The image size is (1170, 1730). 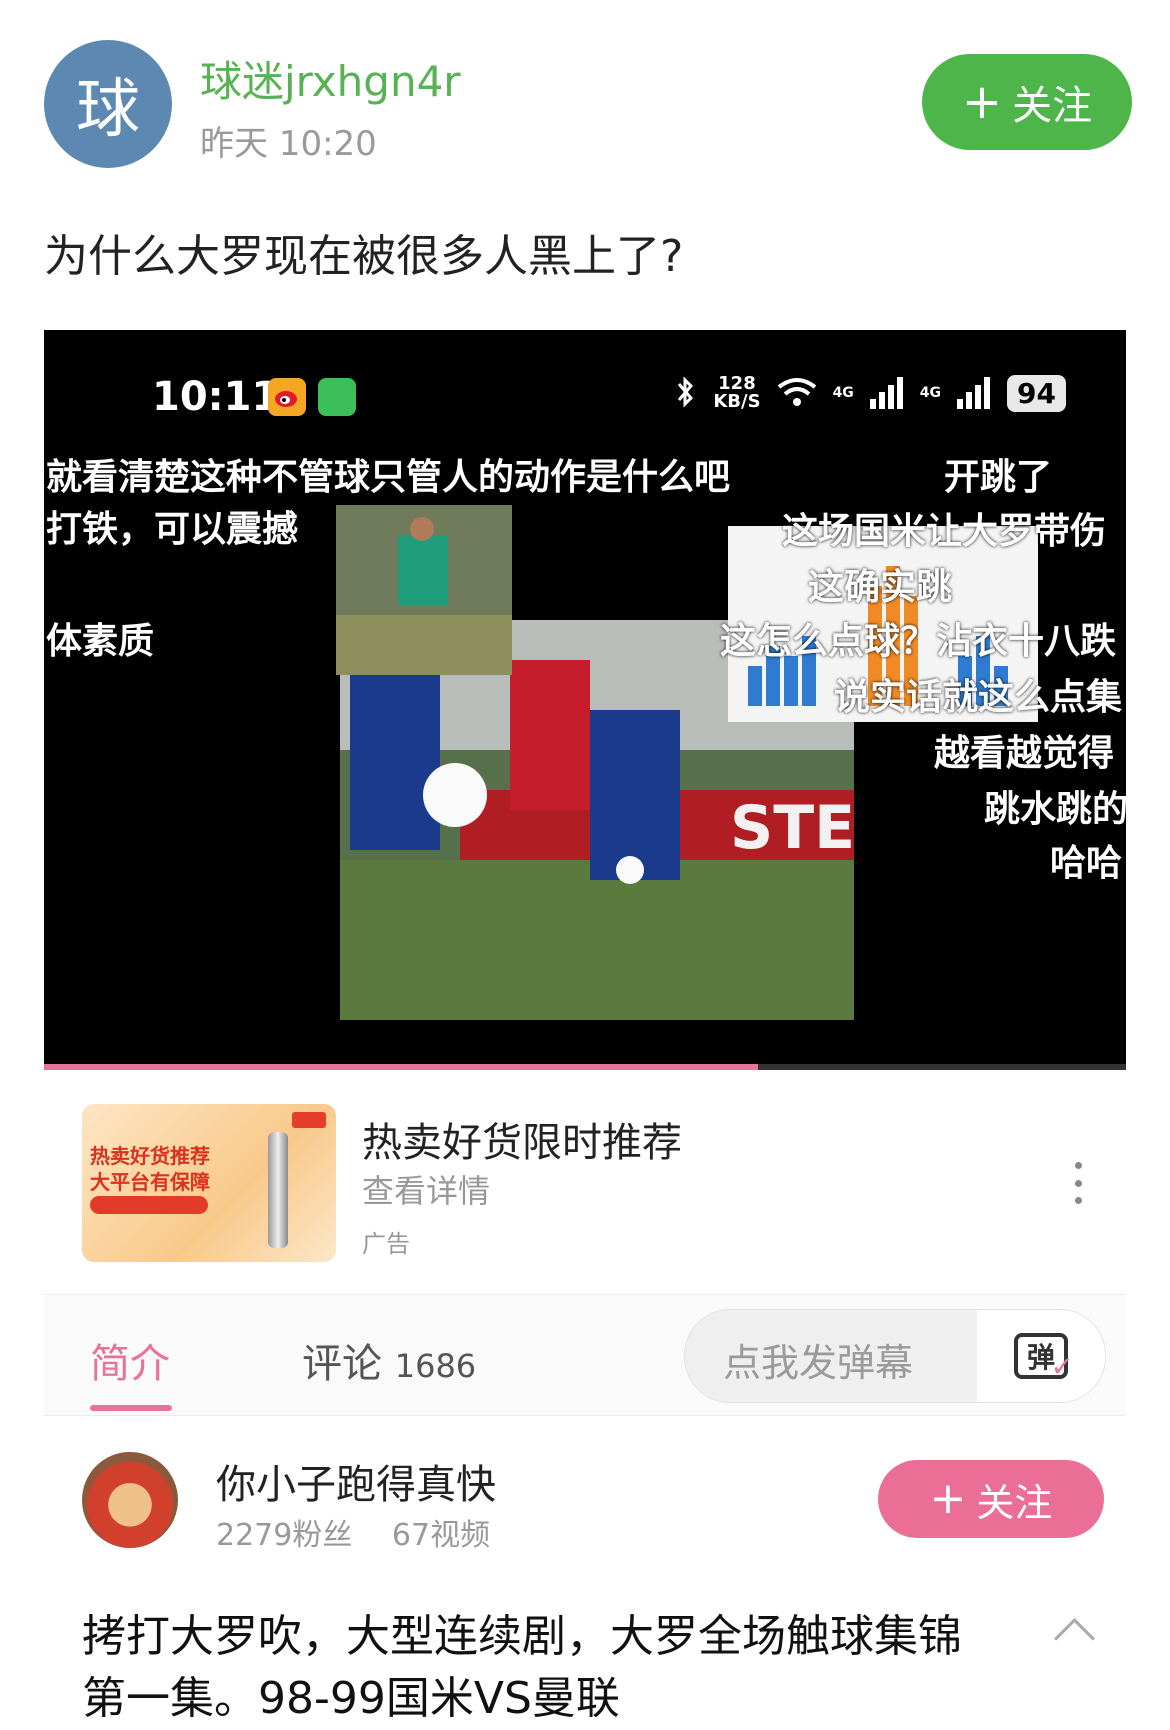 What do you see at coordinates (930, 393) in the screenshot?
I see `signal-label-2: 4G` at bounding box center [930, 393].